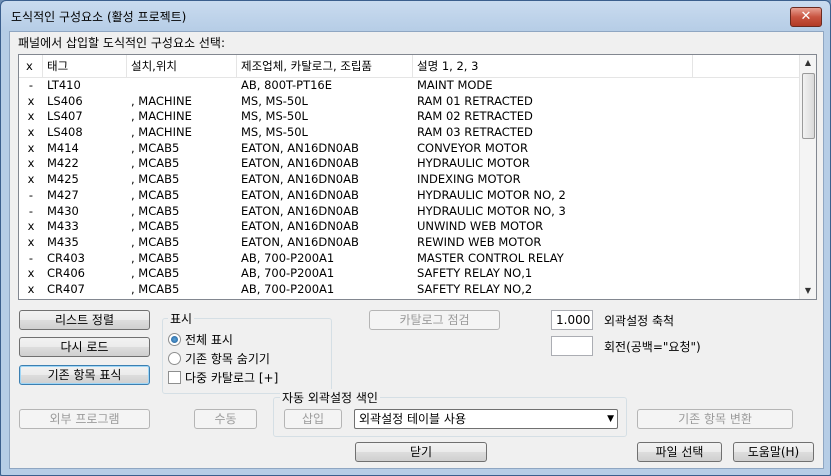  I want to click on row-tag: LS407, so click(65, 116).